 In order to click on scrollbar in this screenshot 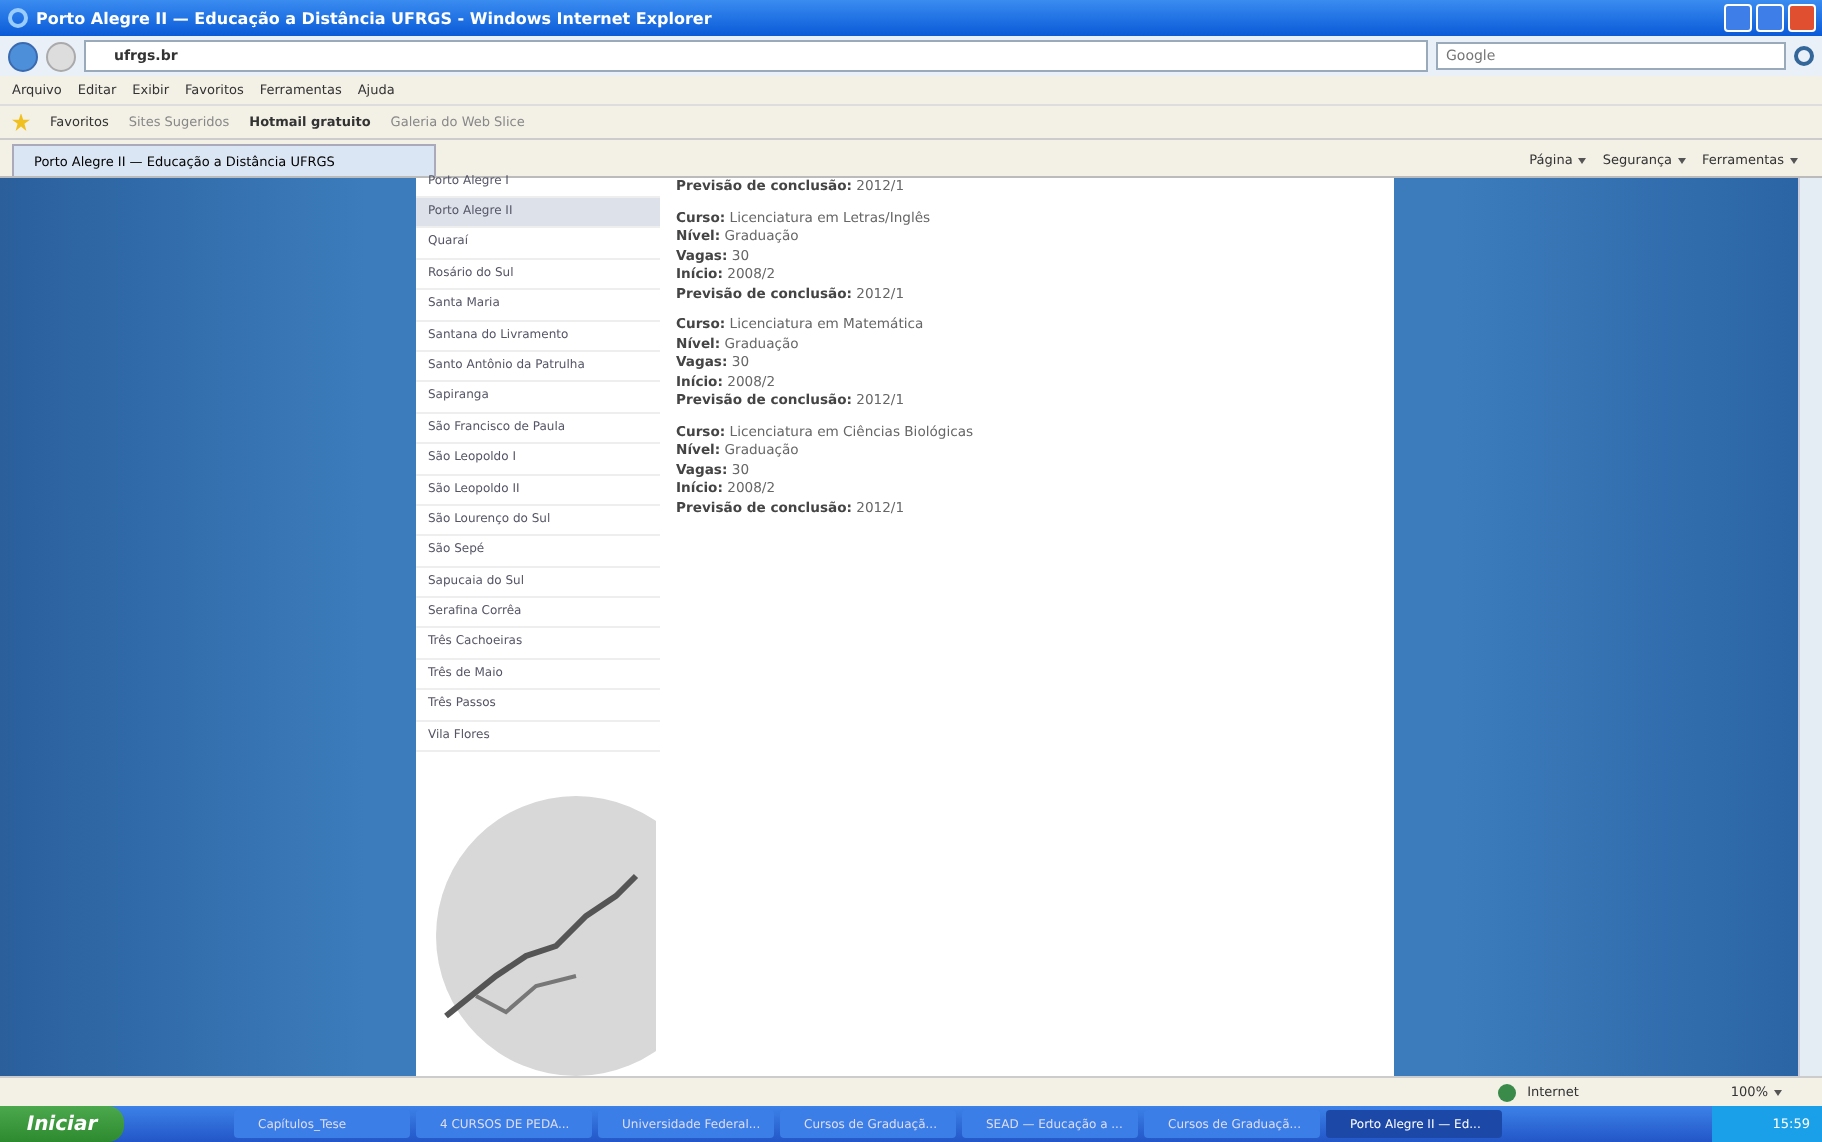, I will do `click(1810, 627)`.